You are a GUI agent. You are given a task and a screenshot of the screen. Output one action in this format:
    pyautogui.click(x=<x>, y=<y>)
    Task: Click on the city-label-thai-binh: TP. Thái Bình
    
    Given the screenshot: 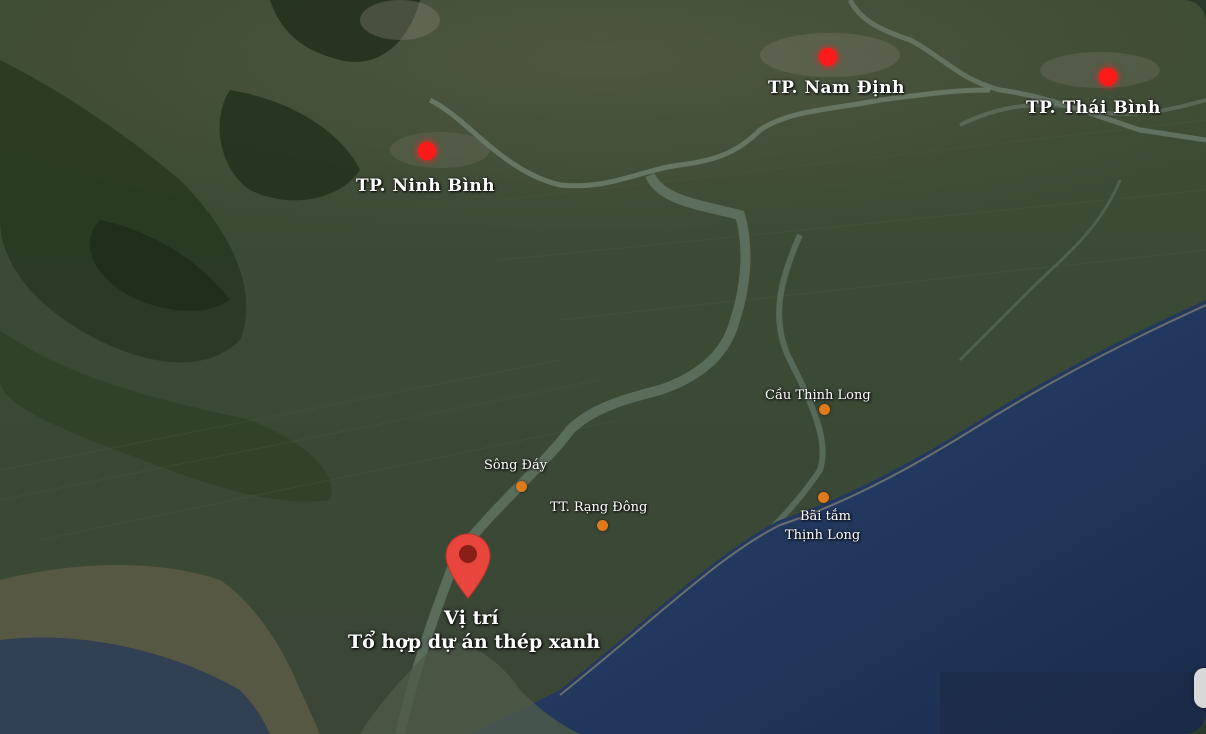 What is the action you would take?
    pyautogui.click(x=1093, y=108)
    